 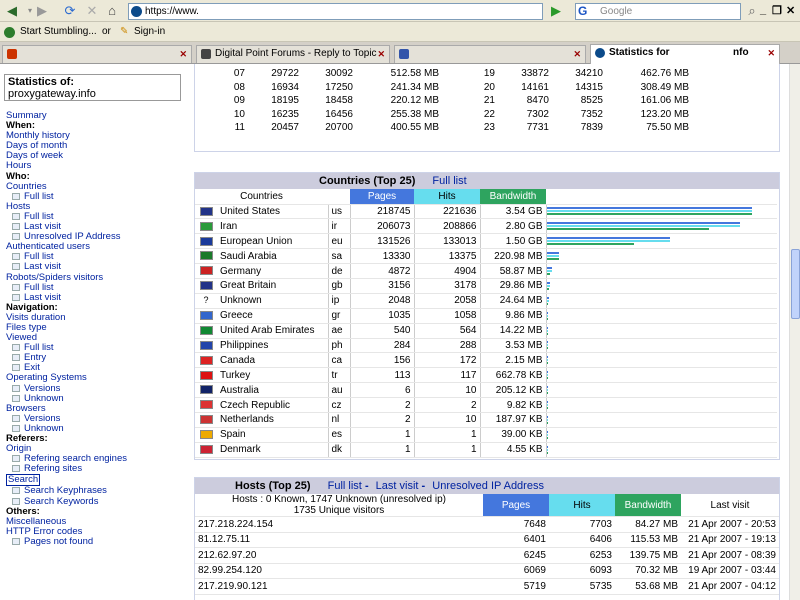 I want to click on home-icon: ⌂, so click(x=112, y=11).